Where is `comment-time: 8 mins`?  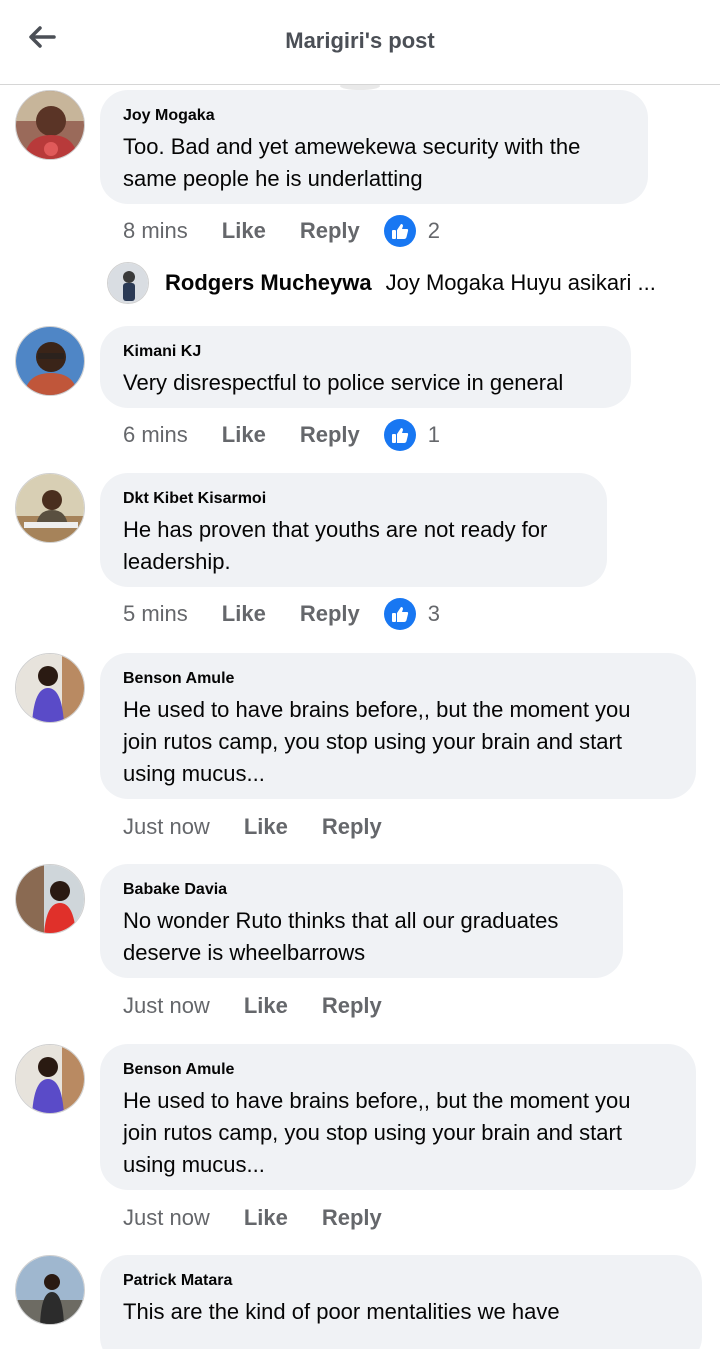 comment-time: 8 mins is located at coordinates (155, 230).